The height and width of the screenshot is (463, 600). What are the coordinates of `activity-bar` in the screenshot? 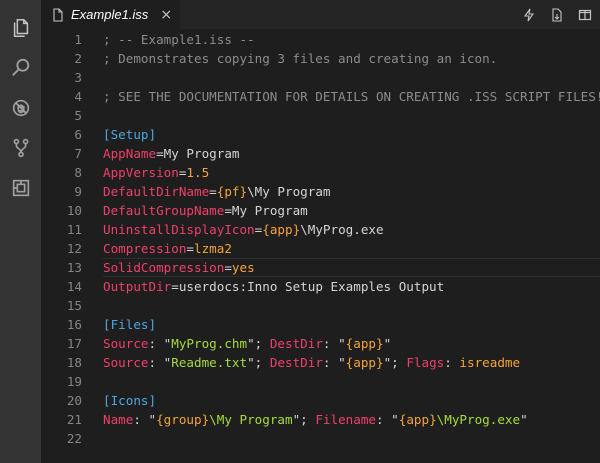 It's located at (20, 231).